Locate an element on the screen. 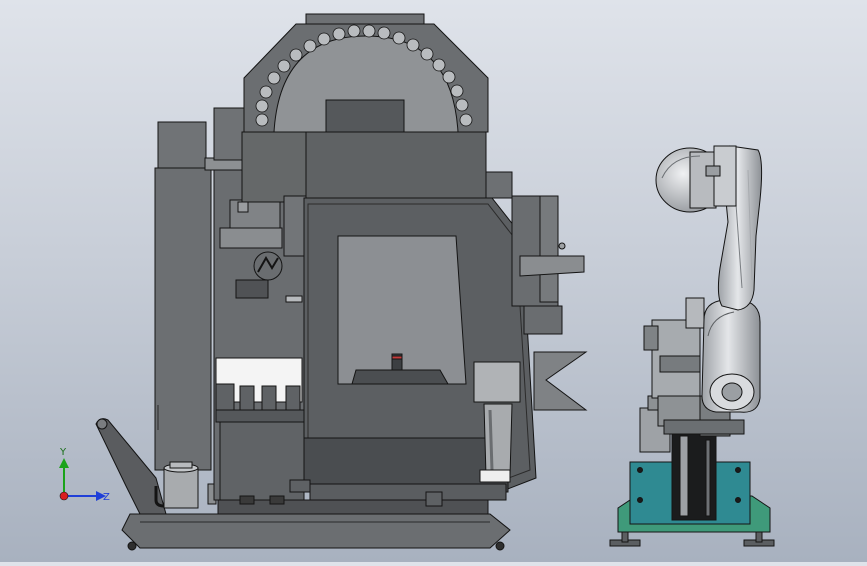 The height and width of the screenshot is (566, 867). robot-lower-arm is located at coordinates (731, 356).